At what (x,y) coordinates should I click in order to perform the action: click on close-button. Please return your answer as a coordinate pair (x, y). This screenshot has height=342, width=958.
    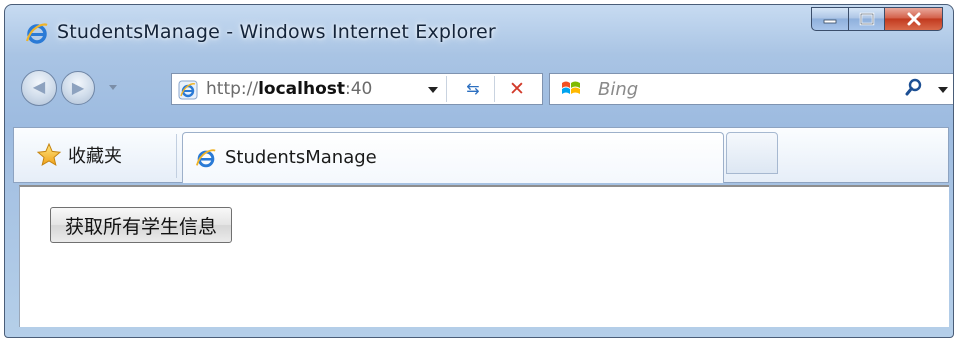
    Looking at the image, I should click on (914, 19).